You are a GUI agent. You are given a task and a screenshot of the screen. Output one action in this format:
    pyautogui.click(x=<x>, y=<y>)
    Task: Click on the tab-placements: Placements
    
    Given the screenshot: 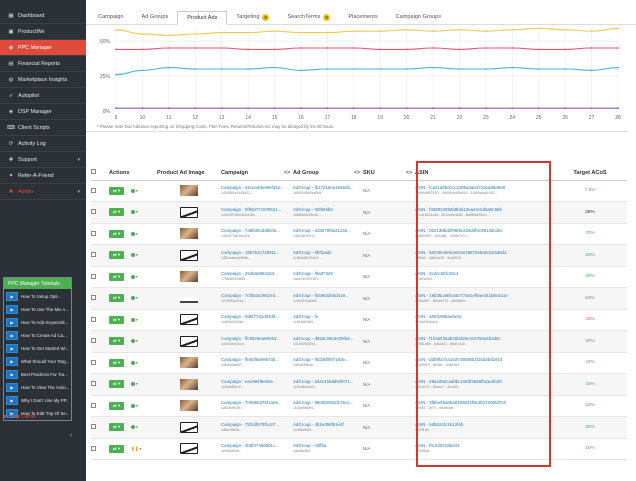 What is the action you would take?
    pyautogui.click(x=362, y=17)
    